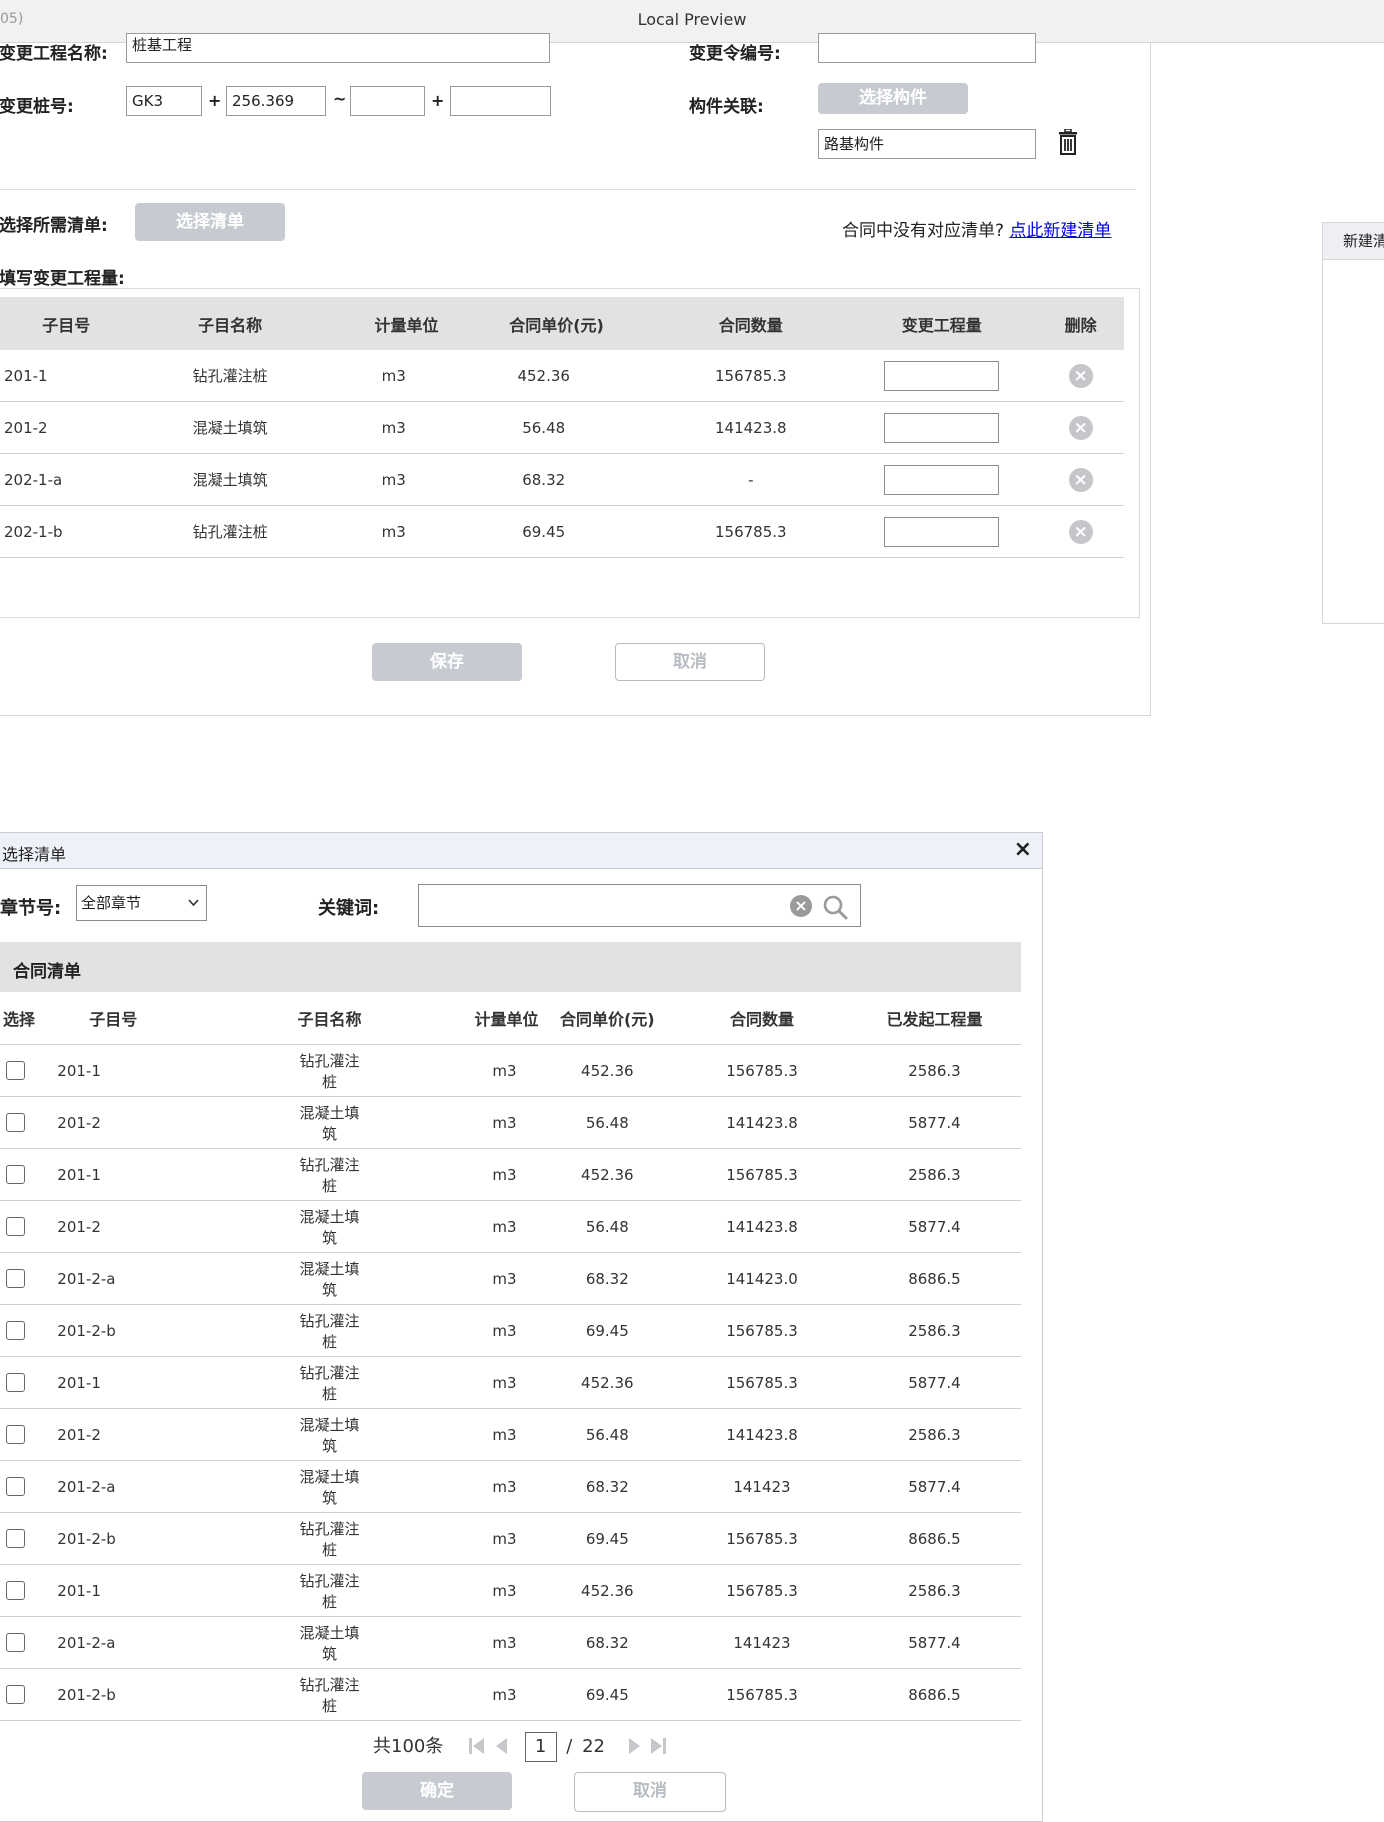 Image resolution: width=1384 pixels, height=1822 pixels. What do you see at coordinates (607, 1330) in the screenshot?
I see `unit-price: 69.45` at bounding box center [607, 1330].